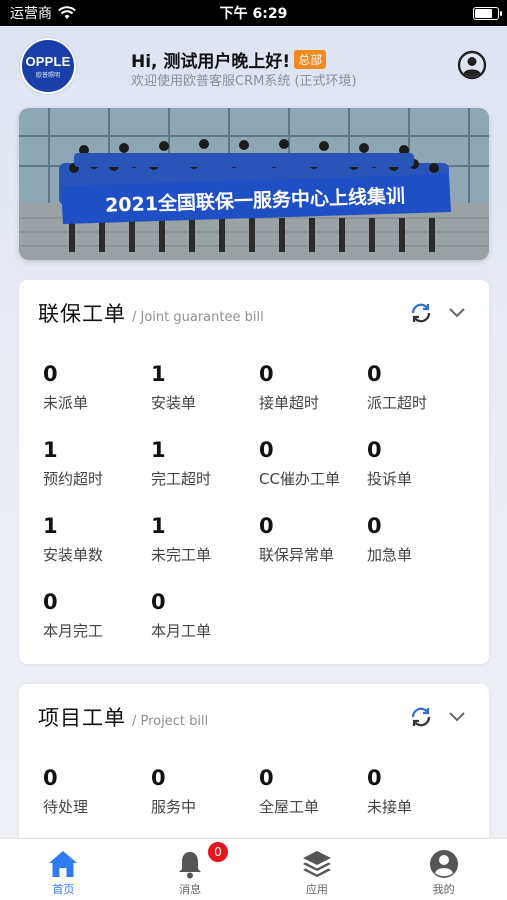 Image resolution: width=507 pixels, height=900 pixels. Describe the element at coordinates (443, 864) in the screenshot. I see `user-icon` at that location.